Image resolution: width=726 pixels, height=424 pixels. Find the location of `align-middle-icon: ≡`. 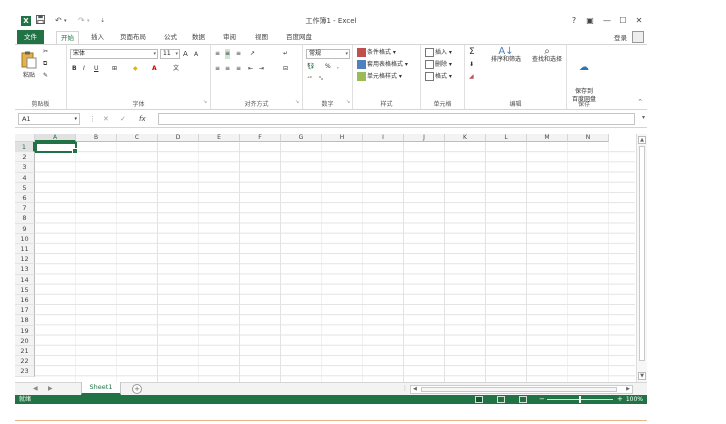

align-middle-icon: ≡ is located at coordinates (228, 54).